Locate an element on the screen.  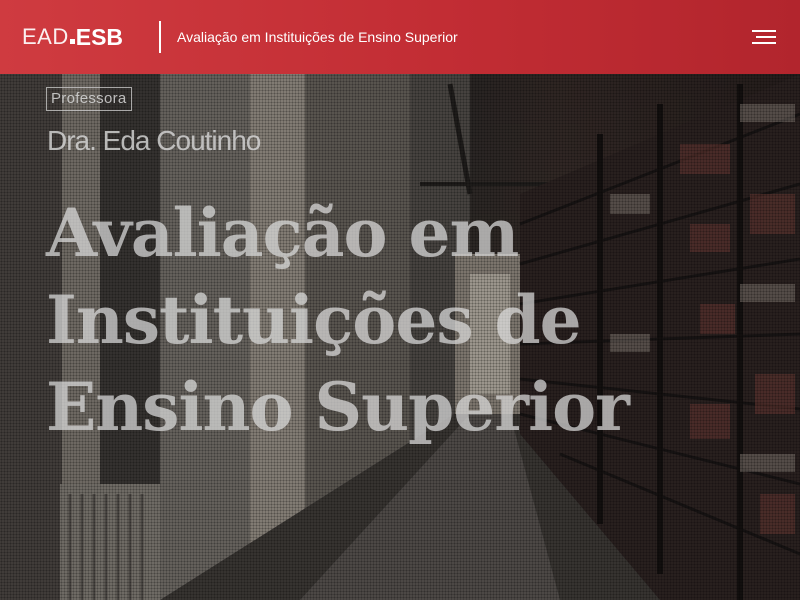
role-badge: Professora is located at coordinates (89, 99).